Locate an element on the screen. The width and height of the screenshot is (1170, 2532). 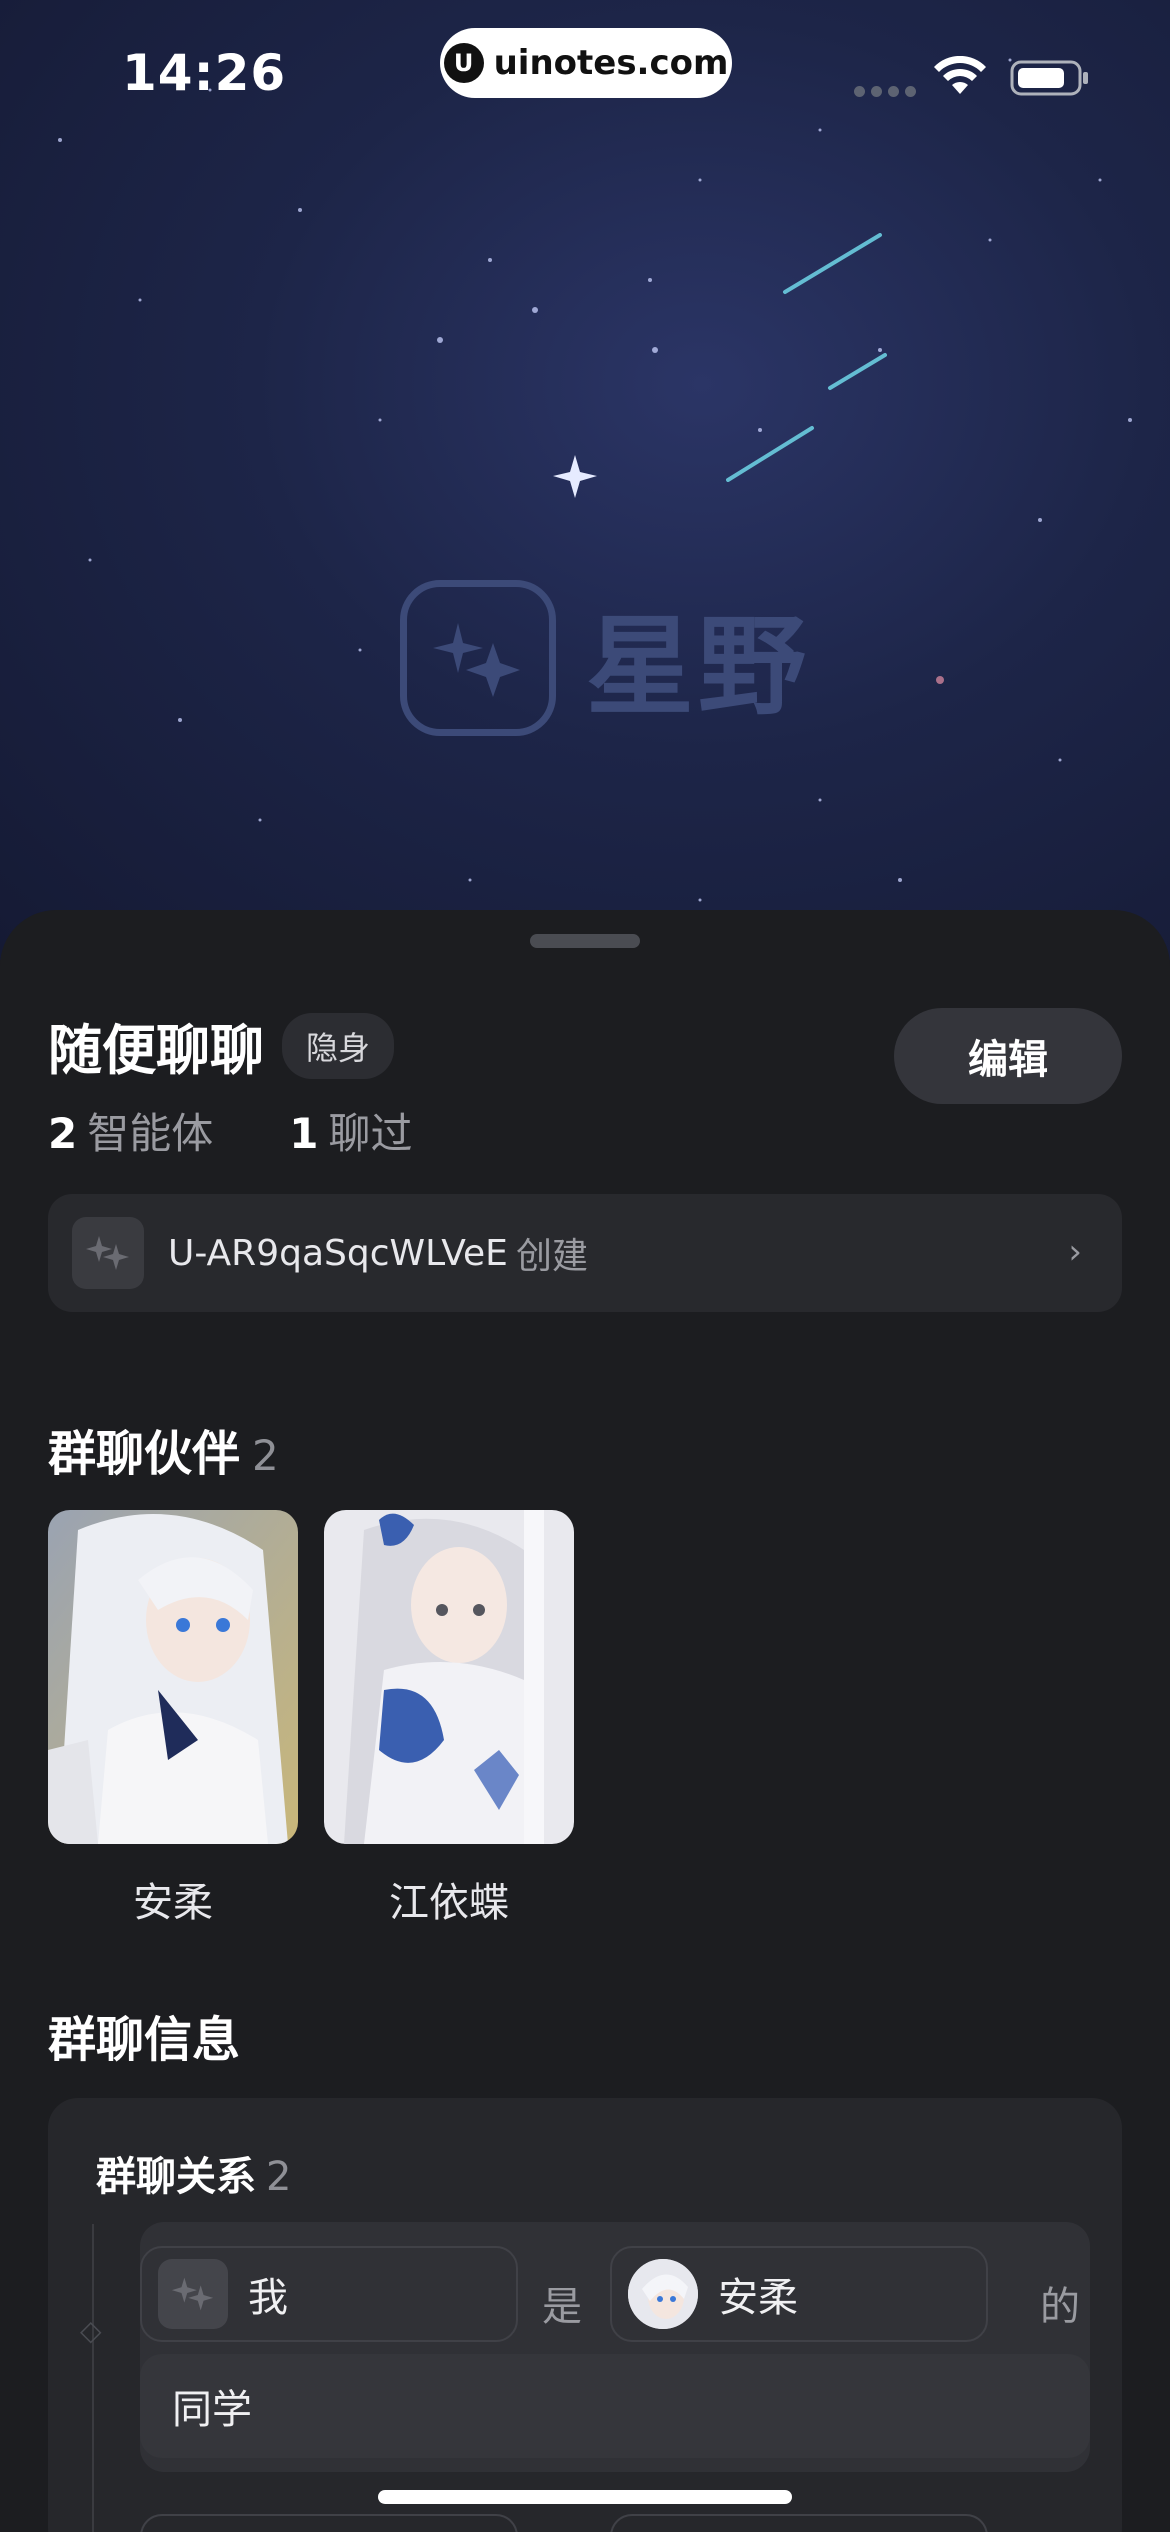
partners-section-title: 群聊伙伴 2 is located at coordinates (163, 1449).